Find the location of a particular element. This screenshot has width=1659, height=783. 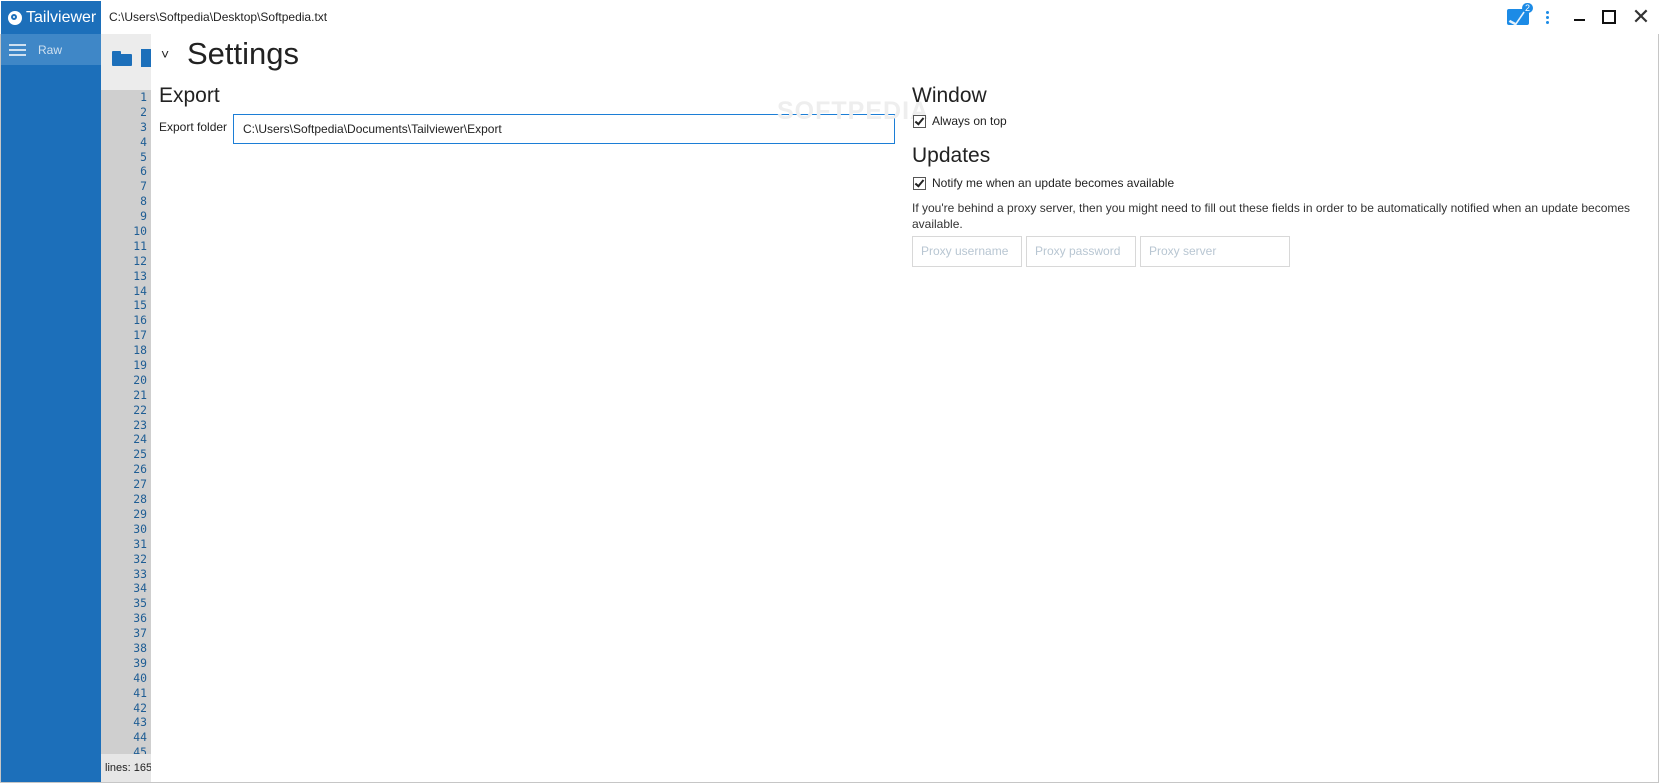

line-number: 2 is located at coordinates (143, 111).